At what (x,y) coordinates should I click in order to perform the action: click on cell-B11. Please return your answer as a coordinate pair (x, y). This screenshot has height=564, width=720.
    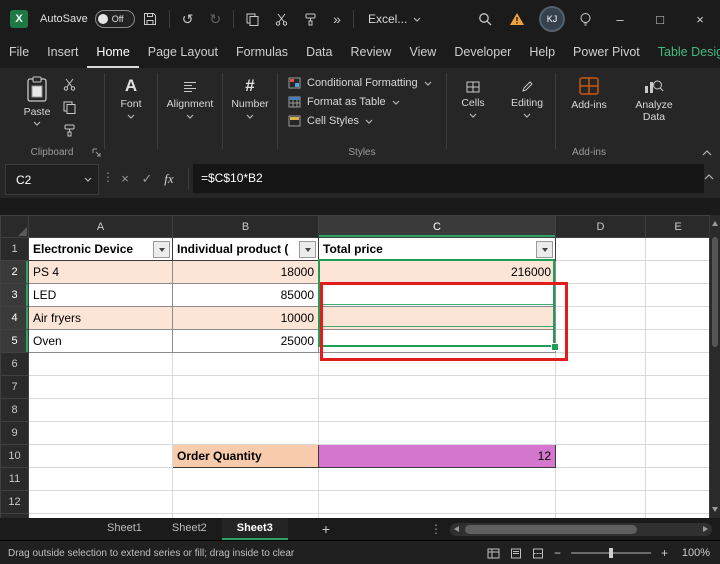
    Looking at the image, I should click on (245, 479).